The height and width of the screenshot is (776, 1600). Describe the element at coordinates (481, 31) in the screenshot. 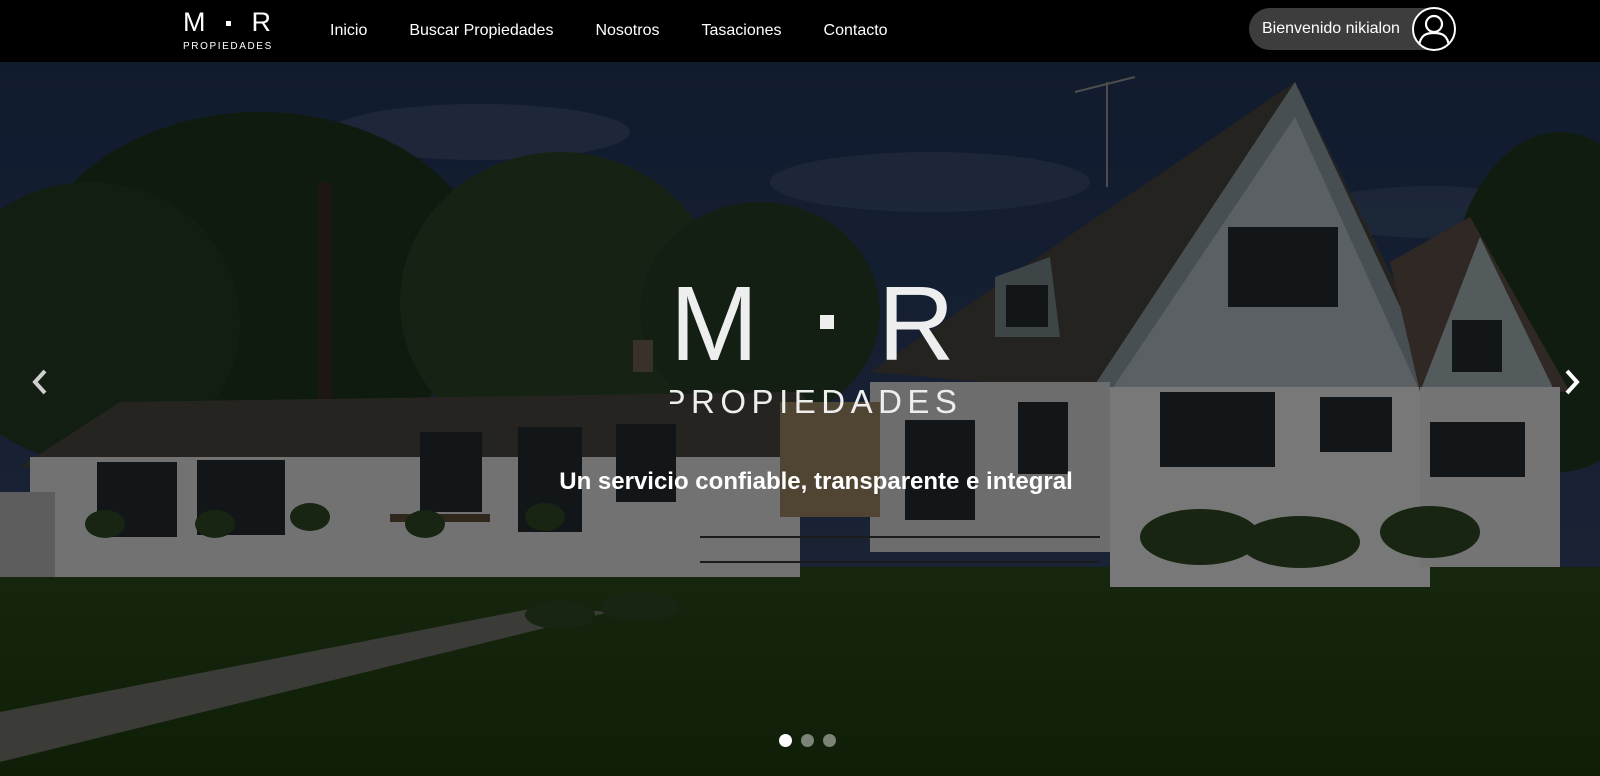

I see `nav-item-buscar-propiedades: Buscar Propiedades` at that location.